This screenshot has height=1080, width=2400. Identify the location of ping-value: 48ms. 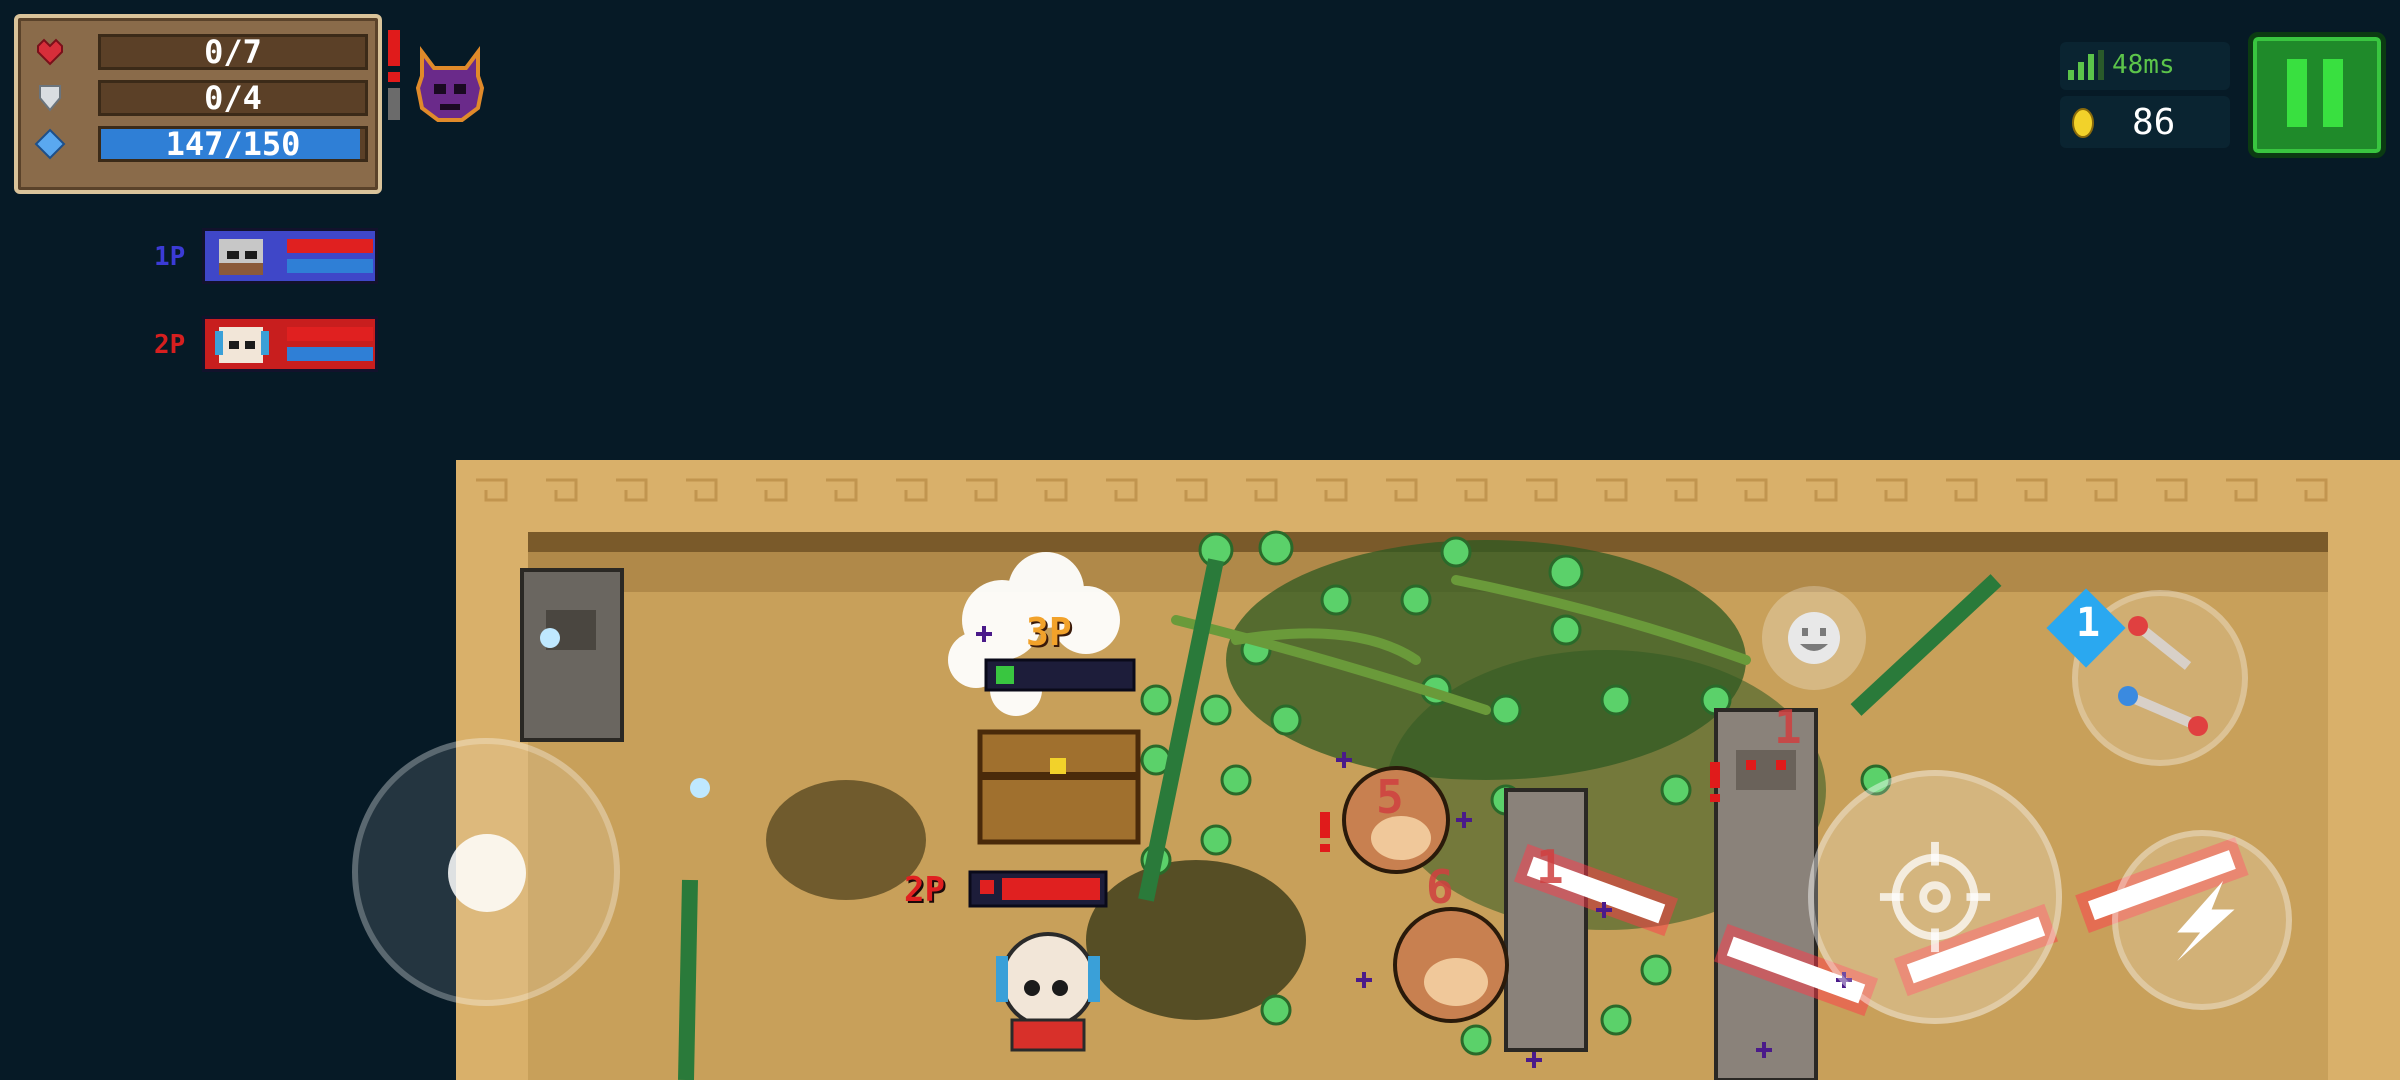
(2143, 65).